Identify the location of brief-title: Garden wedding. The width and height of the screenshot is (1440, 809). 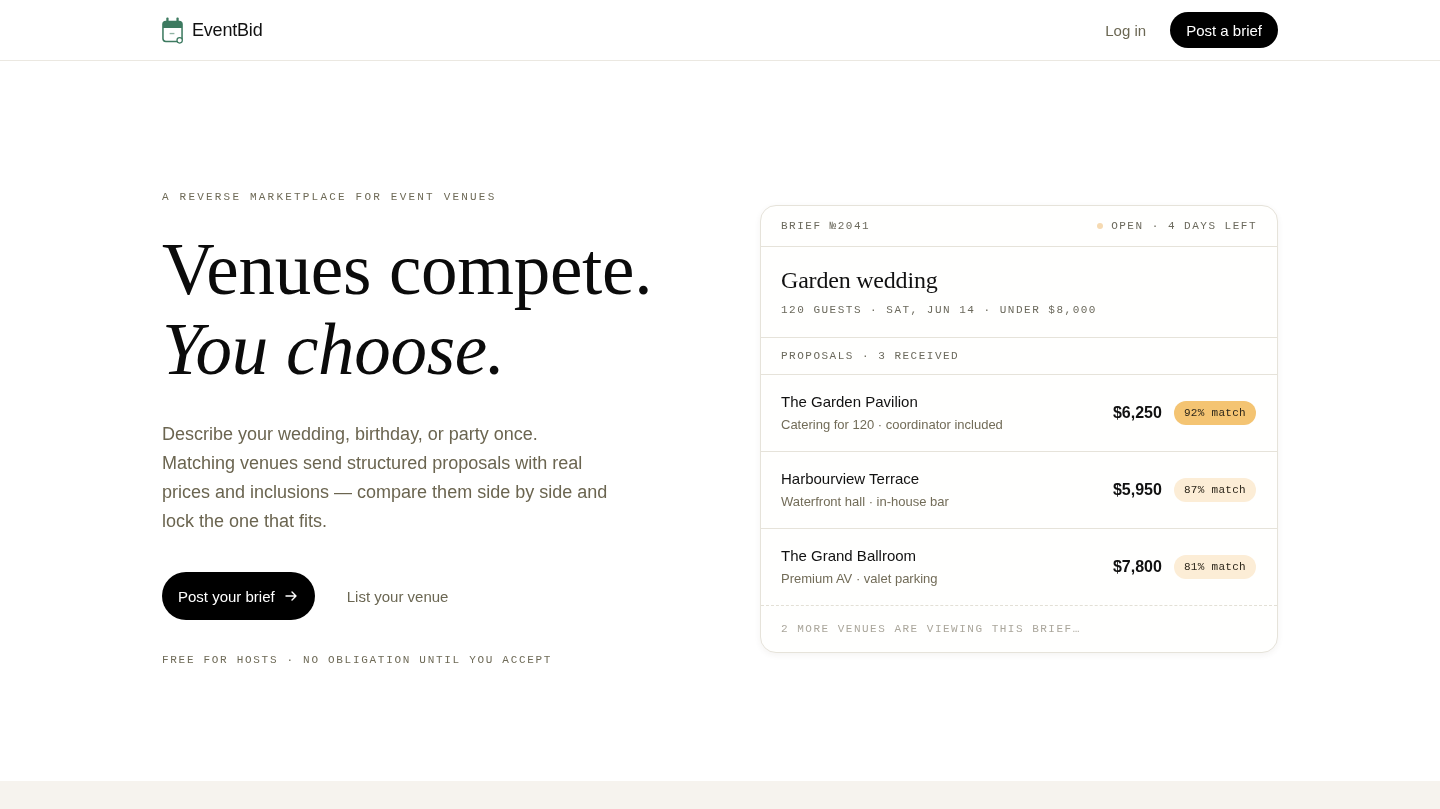
(860, 280).